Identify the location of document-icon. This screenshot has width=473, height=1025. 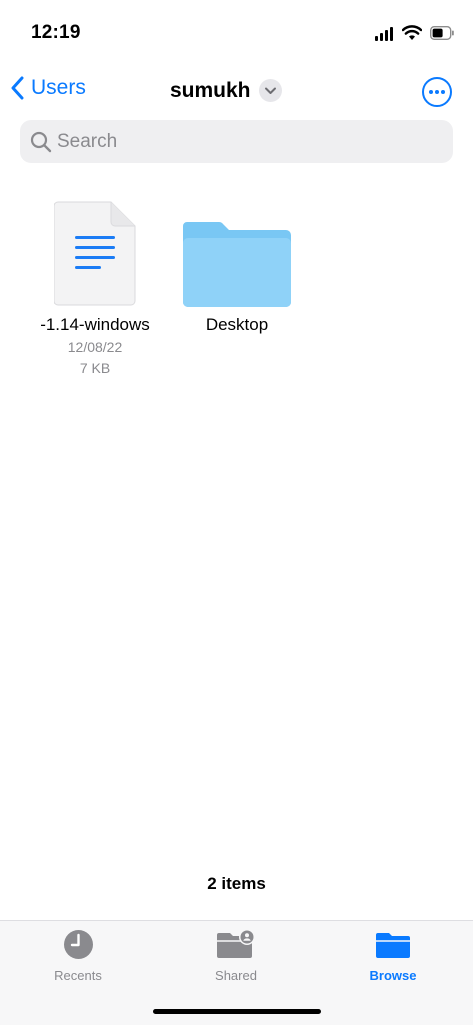
(95, 253).